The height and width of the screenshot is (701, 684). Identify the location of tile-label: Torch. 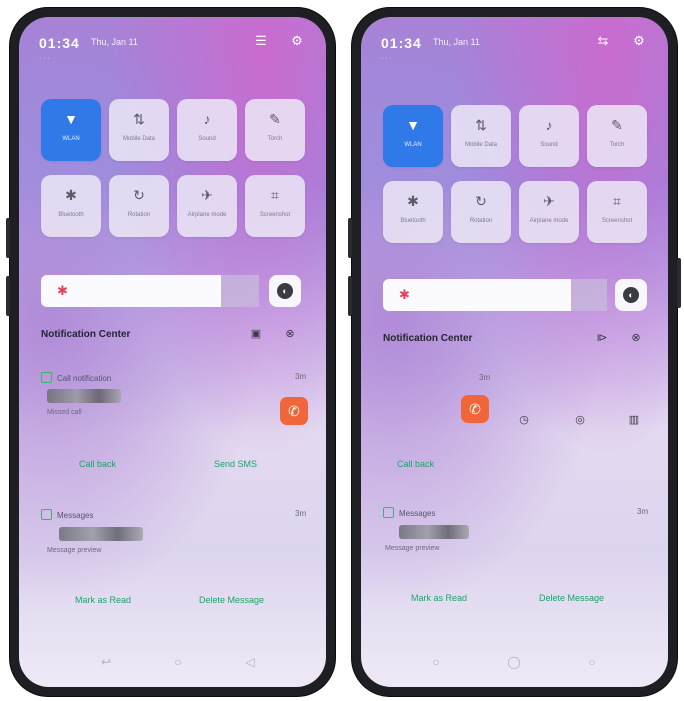
(617, 145).